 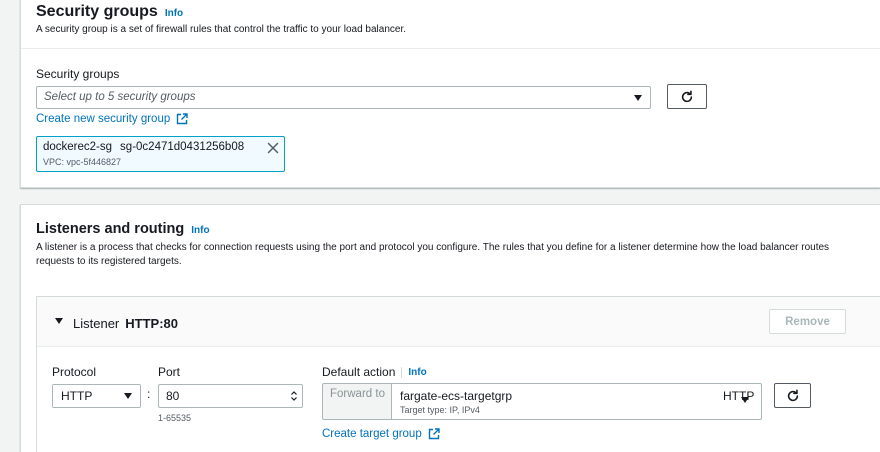 I want to click on token-vpc: VPC: vpc-5f446827, so click(x=82, y=162).